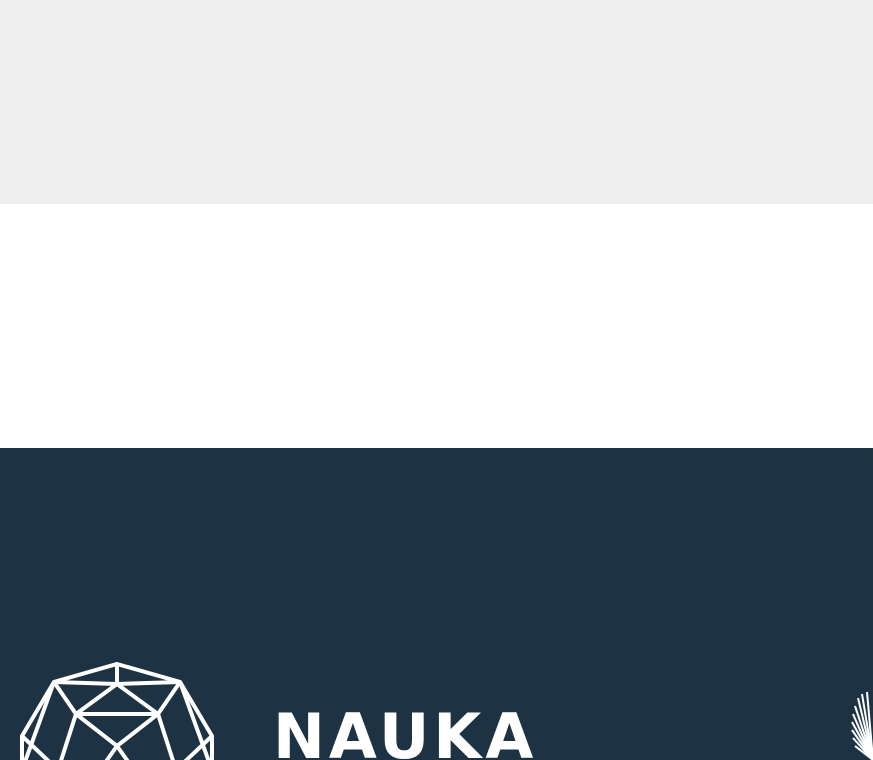 The width and height of the screenshot is (873, 760). What do you see at coordinates (862, 725) in the screenshot?
I see `sunburst-emblem-icon` at bounding box center [862, 725].